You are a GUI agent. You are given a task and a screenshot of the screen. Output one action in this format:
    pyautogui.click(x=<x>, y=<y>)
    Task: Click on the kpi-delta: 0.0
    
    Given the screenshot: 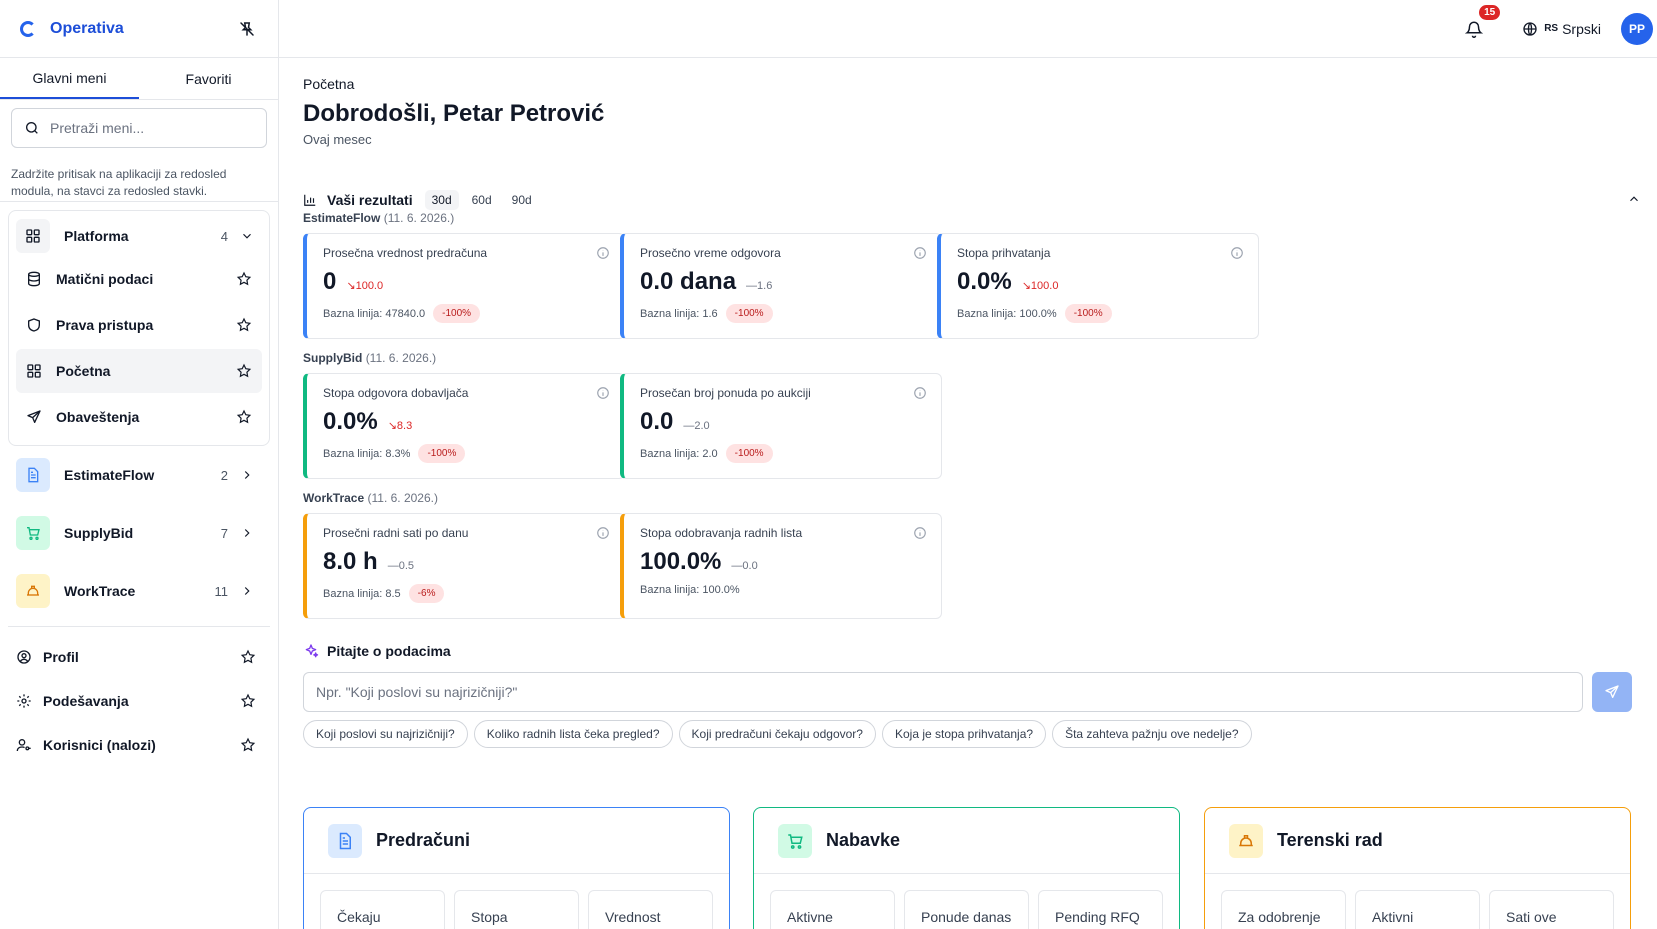 What is the action you would take?
    pyautogui.click(x=750, y=566)
    